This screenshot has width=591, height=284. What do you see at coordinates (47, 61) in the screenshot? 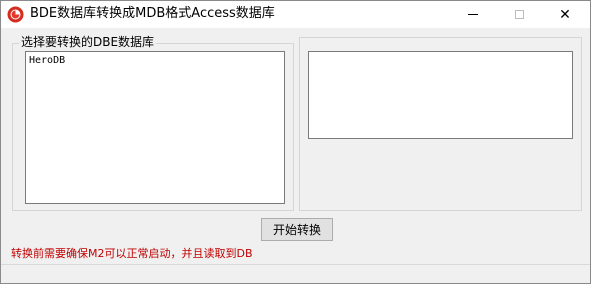
I see `list-item: HeroDB` at bounding box center [47, 61].